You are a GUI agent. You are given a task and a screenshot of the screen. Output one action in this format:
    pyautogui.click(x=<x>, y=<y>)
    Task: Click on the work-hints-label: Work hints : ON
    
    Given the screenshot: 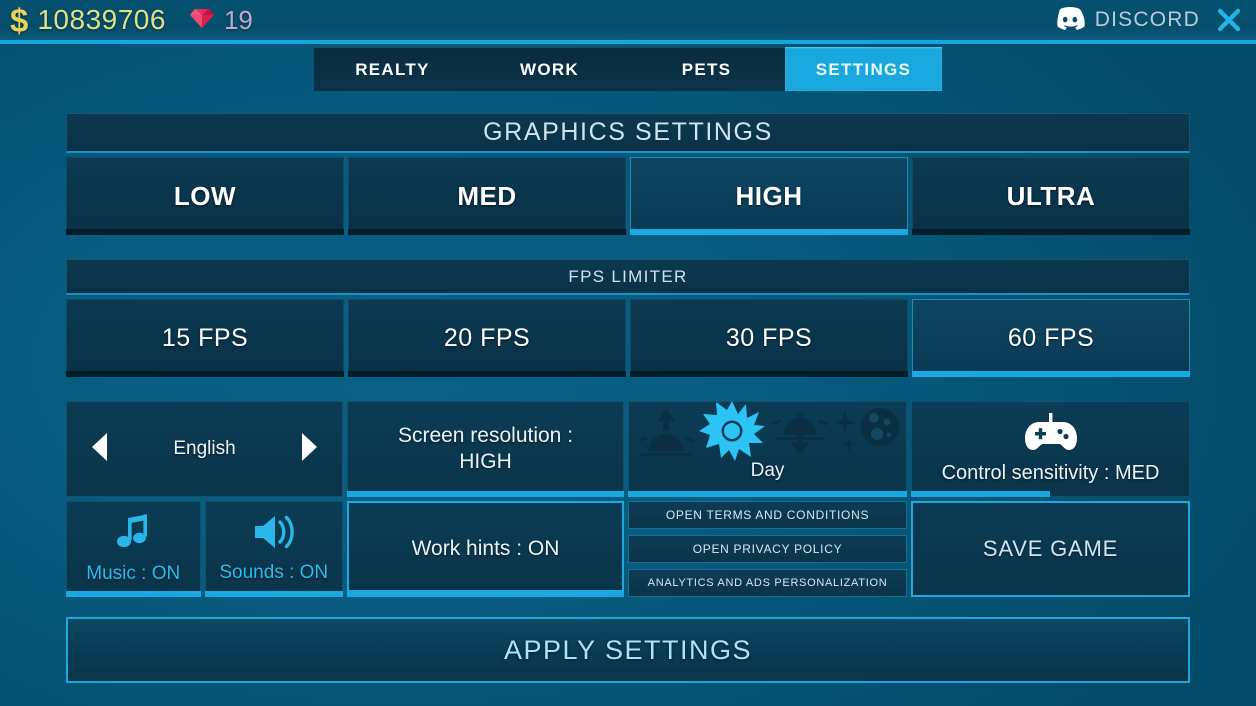 What is the action you would take?
    pyautogui.click(x=485, y=549)
    